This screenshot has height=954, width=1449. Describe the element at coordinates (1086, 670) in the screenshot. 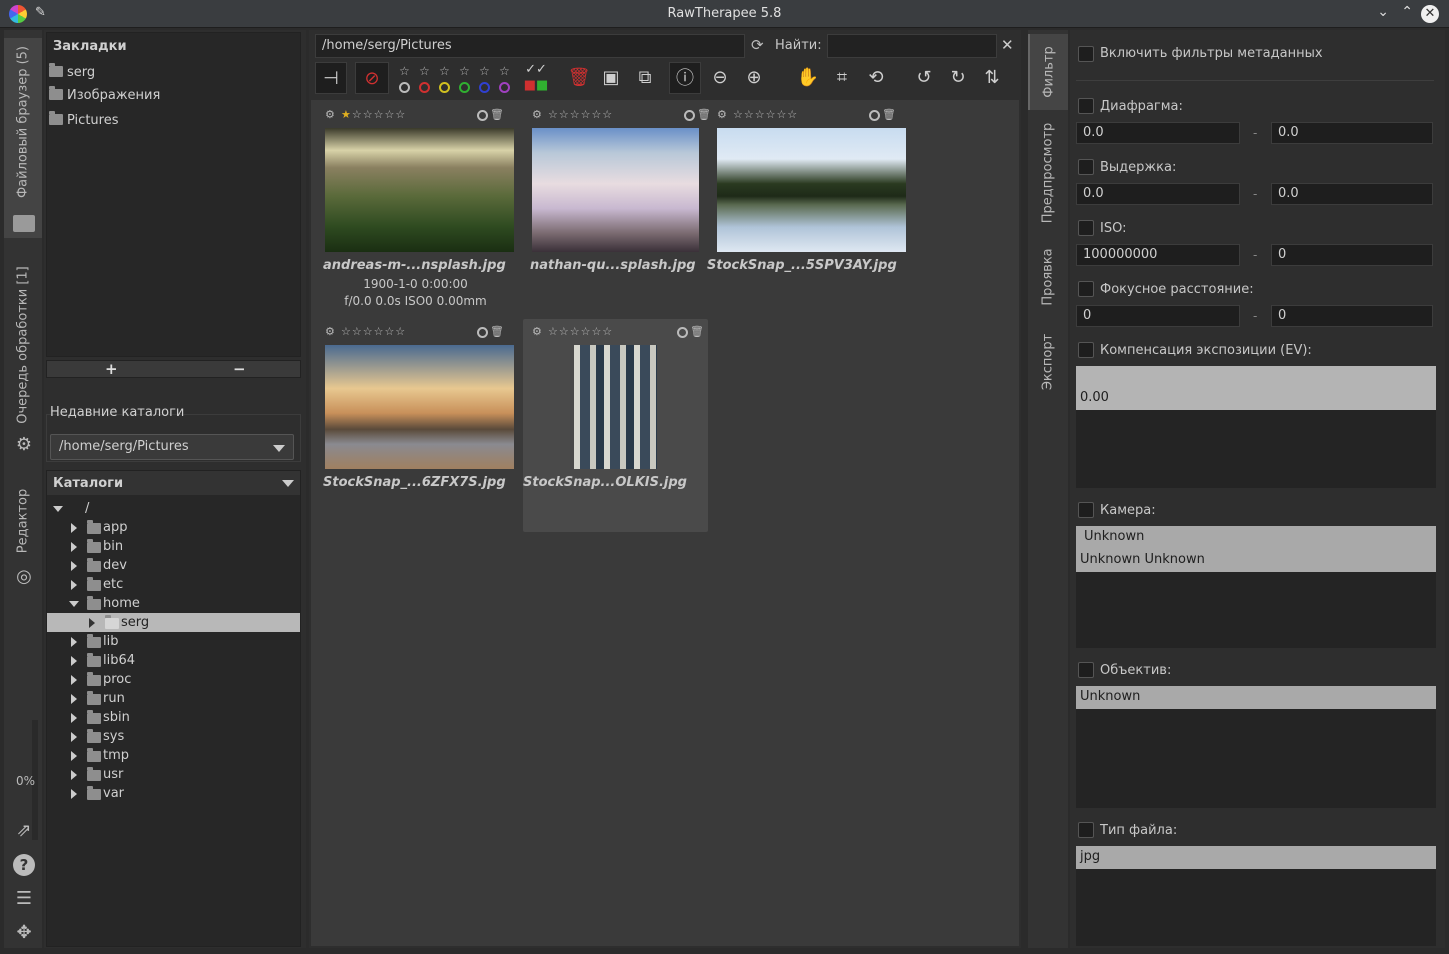

I see `lens-checkbox` at that location.